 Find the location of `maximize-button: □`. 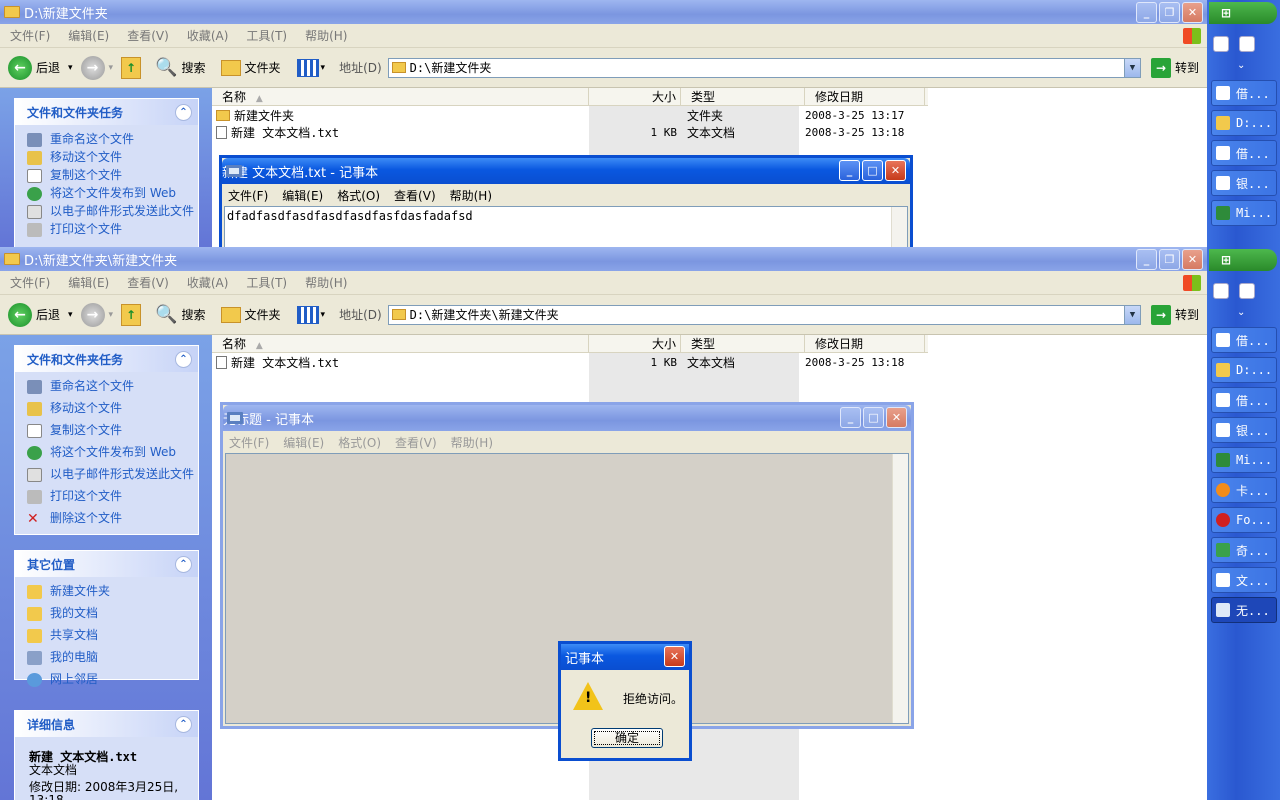

maximize-button: □ is located at coordinates (873, 417).